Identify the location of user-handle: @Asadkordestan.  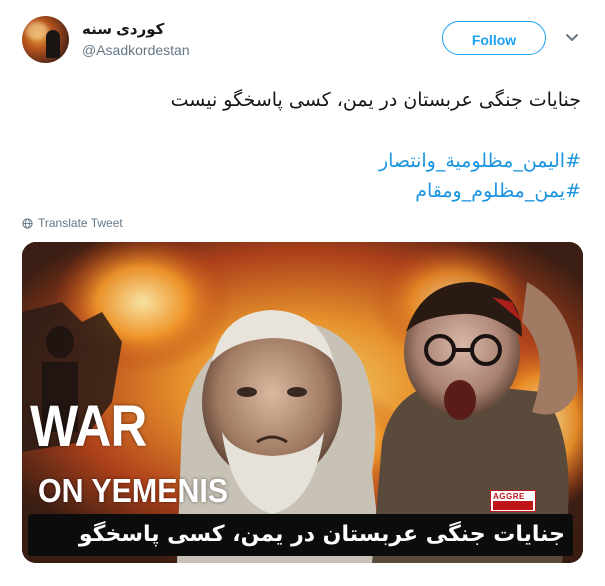
(136, 50).